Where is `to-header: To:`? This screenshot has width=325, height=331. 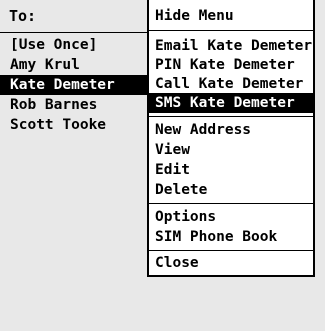
to-header: To: is located at coordinates (73, 16).